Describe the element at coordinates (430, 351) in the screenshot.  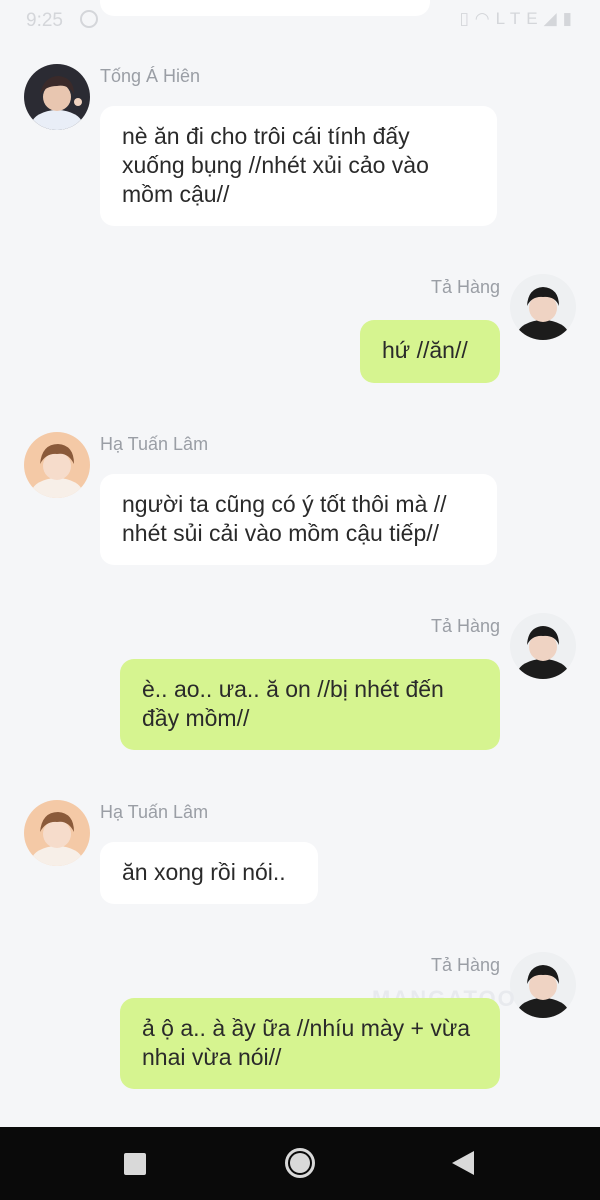
I see `message-bubble: hứ //ăn//` at that location.